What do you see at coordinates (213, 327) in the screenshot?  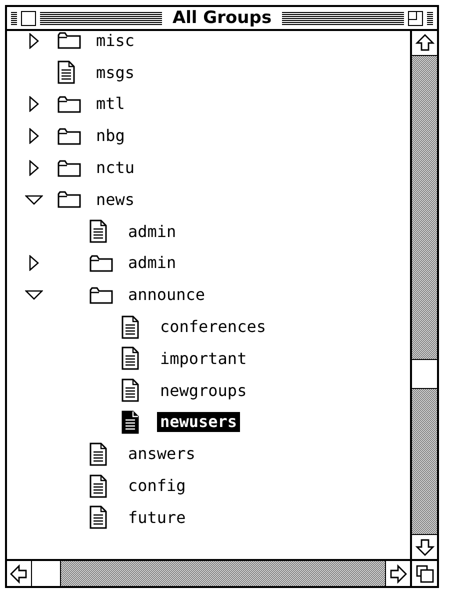 I see `tree-item: conferences` at bounding box center [213, 327].